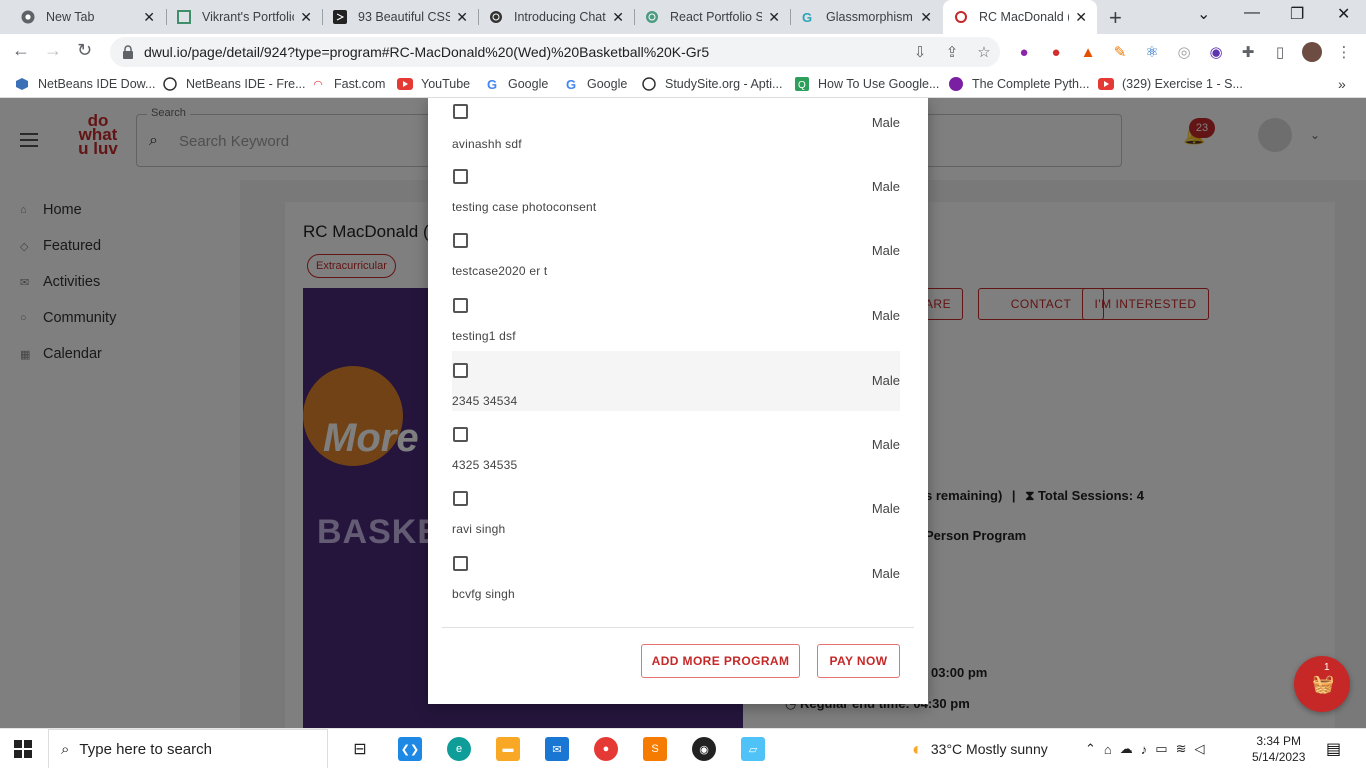 This screenshot has height=768, width=1366. What do you see at coordinates (1248, 52) in the screenshot?
I see `puzzle-icon: ✚` at bounding box center [1248, 52].